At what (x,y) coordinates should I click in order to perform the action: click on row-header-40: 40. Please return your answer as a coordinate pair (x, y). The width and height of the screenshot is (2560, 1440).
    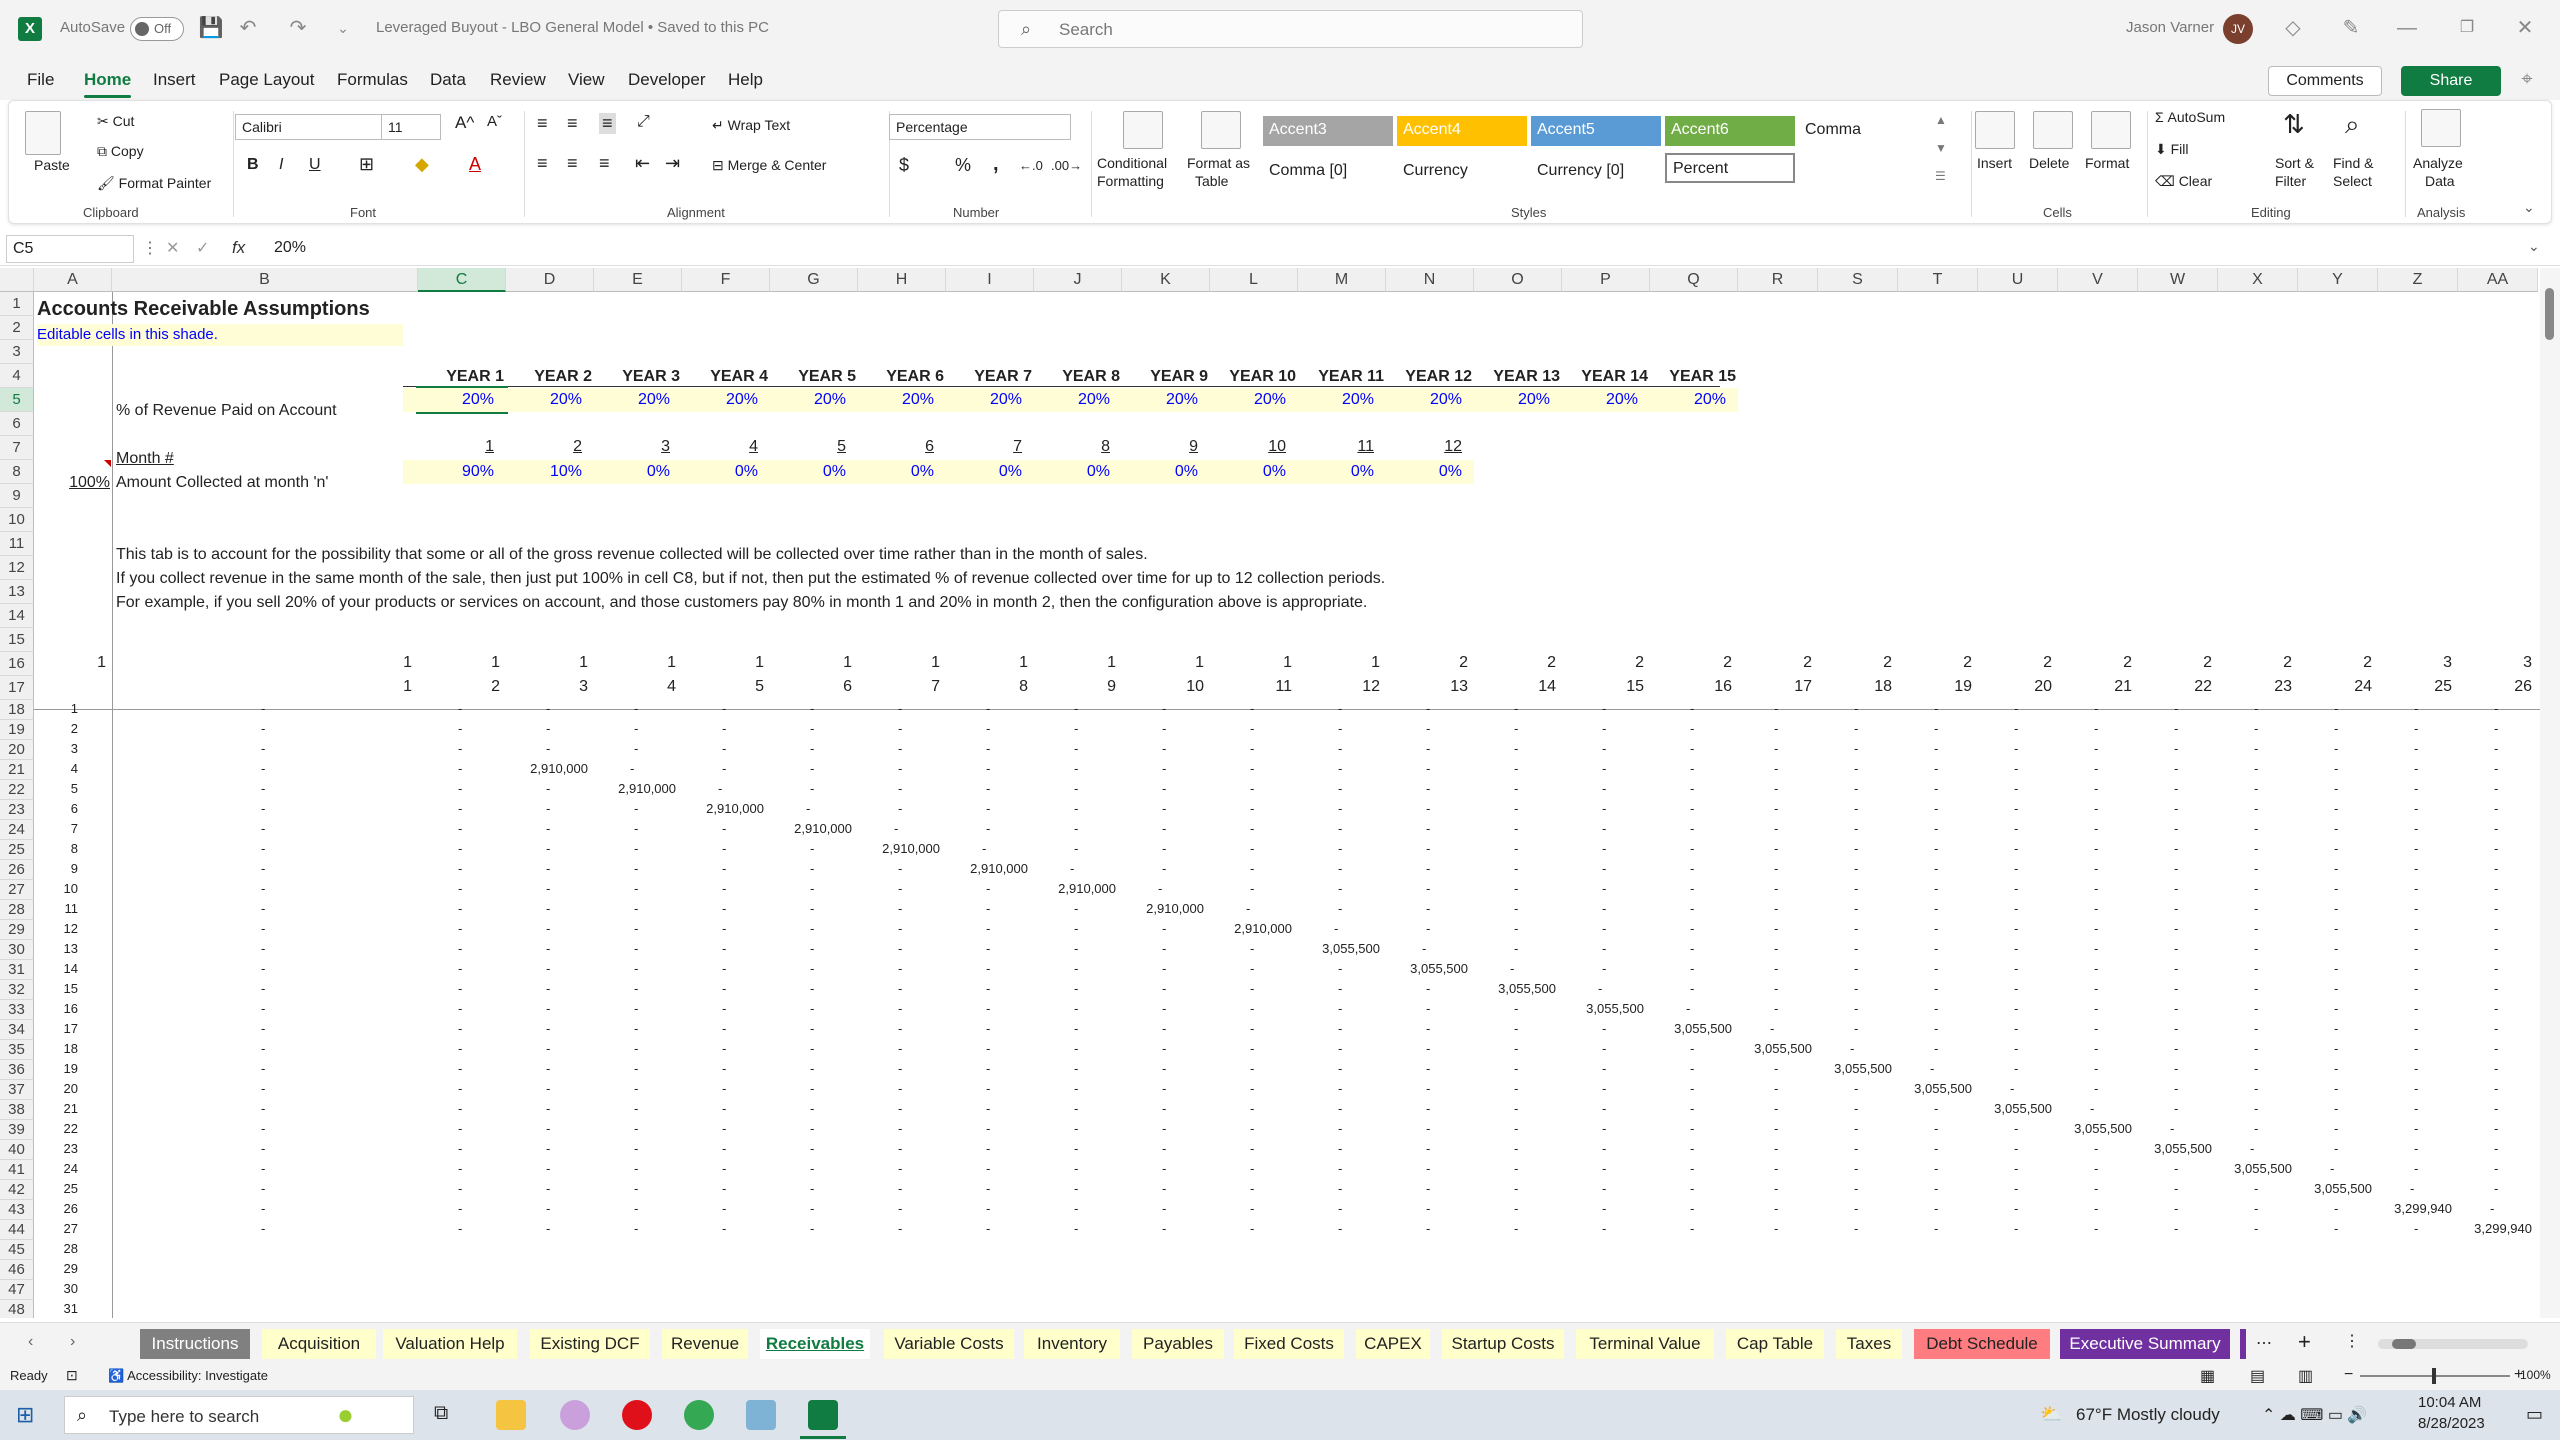
    Looking at the image, I should click on (17, 1150).